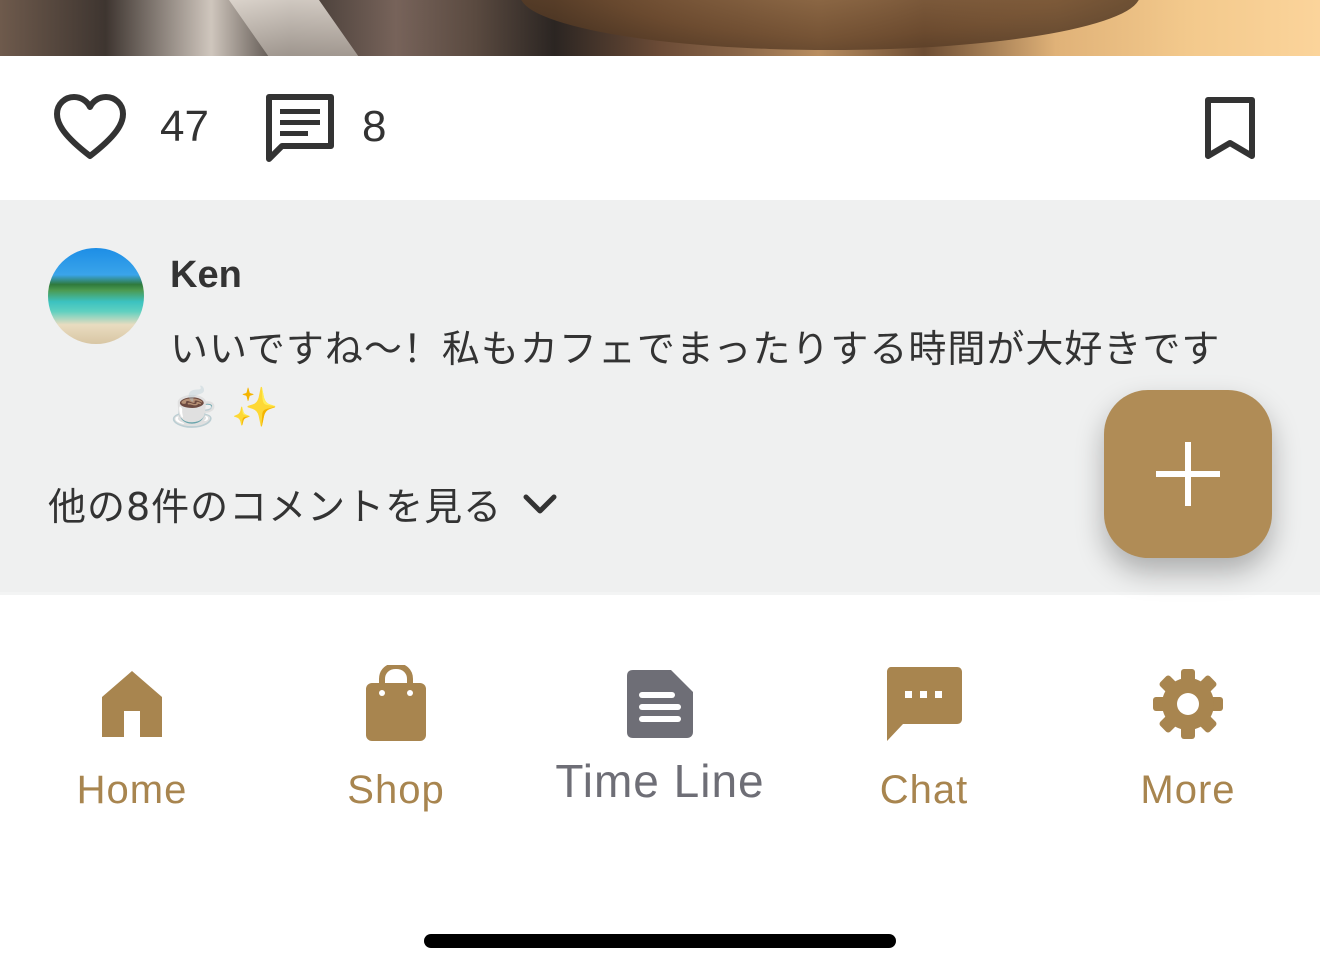 The width and height of the screenshot is (1320, 973). I want to click on nav-item-shop: Shop, so click(396, 738).